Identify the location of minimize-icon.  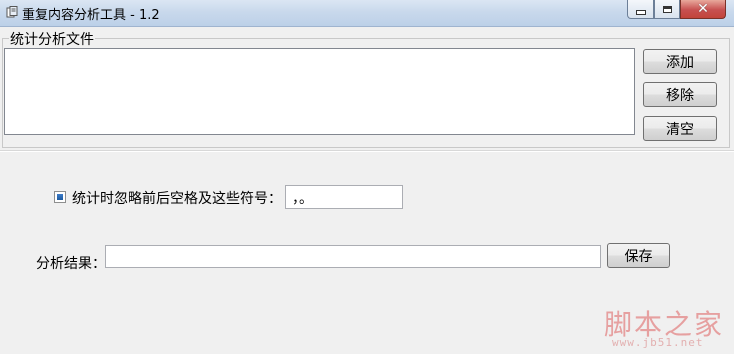
(640, 12).